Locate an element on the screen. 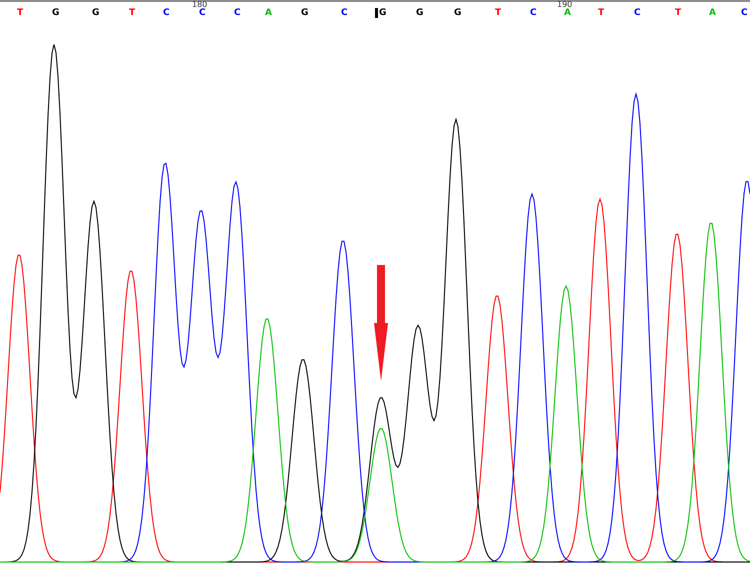  ruler-position: 190 is located at coordinates (564, 4).